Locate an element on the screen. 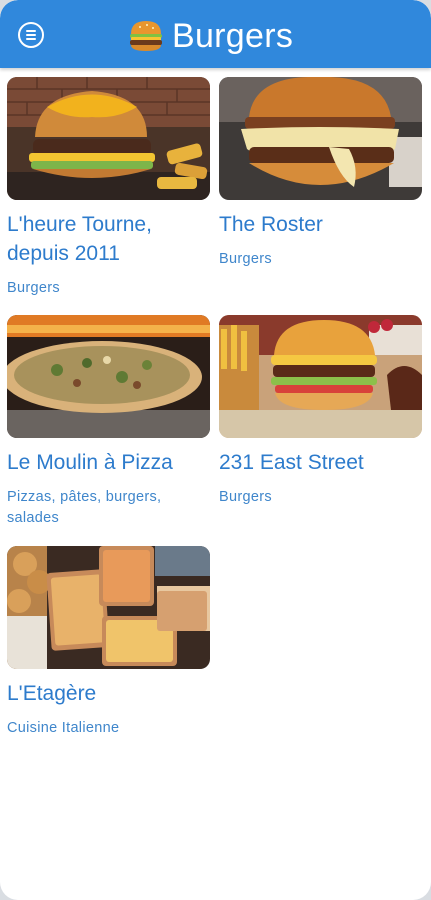 The image size is (431, 900). restaurant-card: The Roster Burgers is located at coordinates (320, 173).